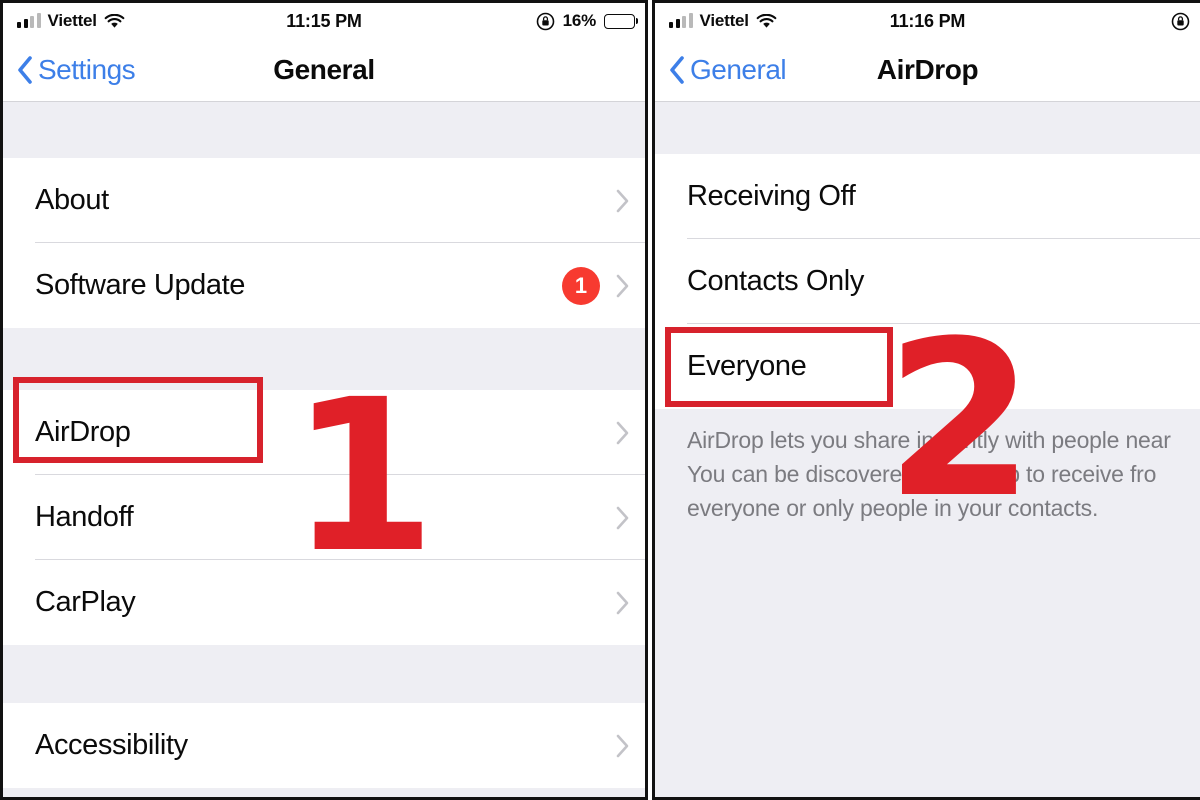 The width and height of the screenshot is (1200, 800). What do you see at coordinates (324, 285) in the screenshot?
I see `list-item-software-update: Software Update 1` at bounding box center [324, 285].